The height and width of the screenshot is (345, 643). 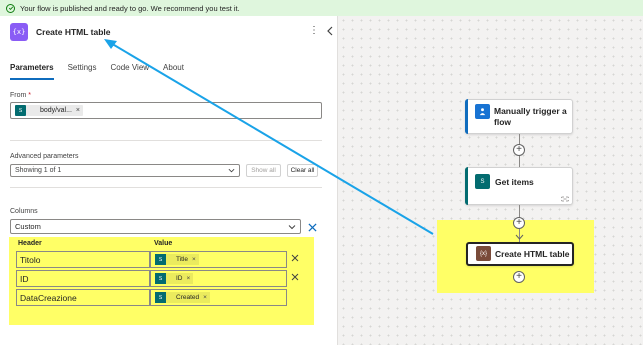 I want to click on dynamic-content-token: S Created ×, so click(x=182, y=297).